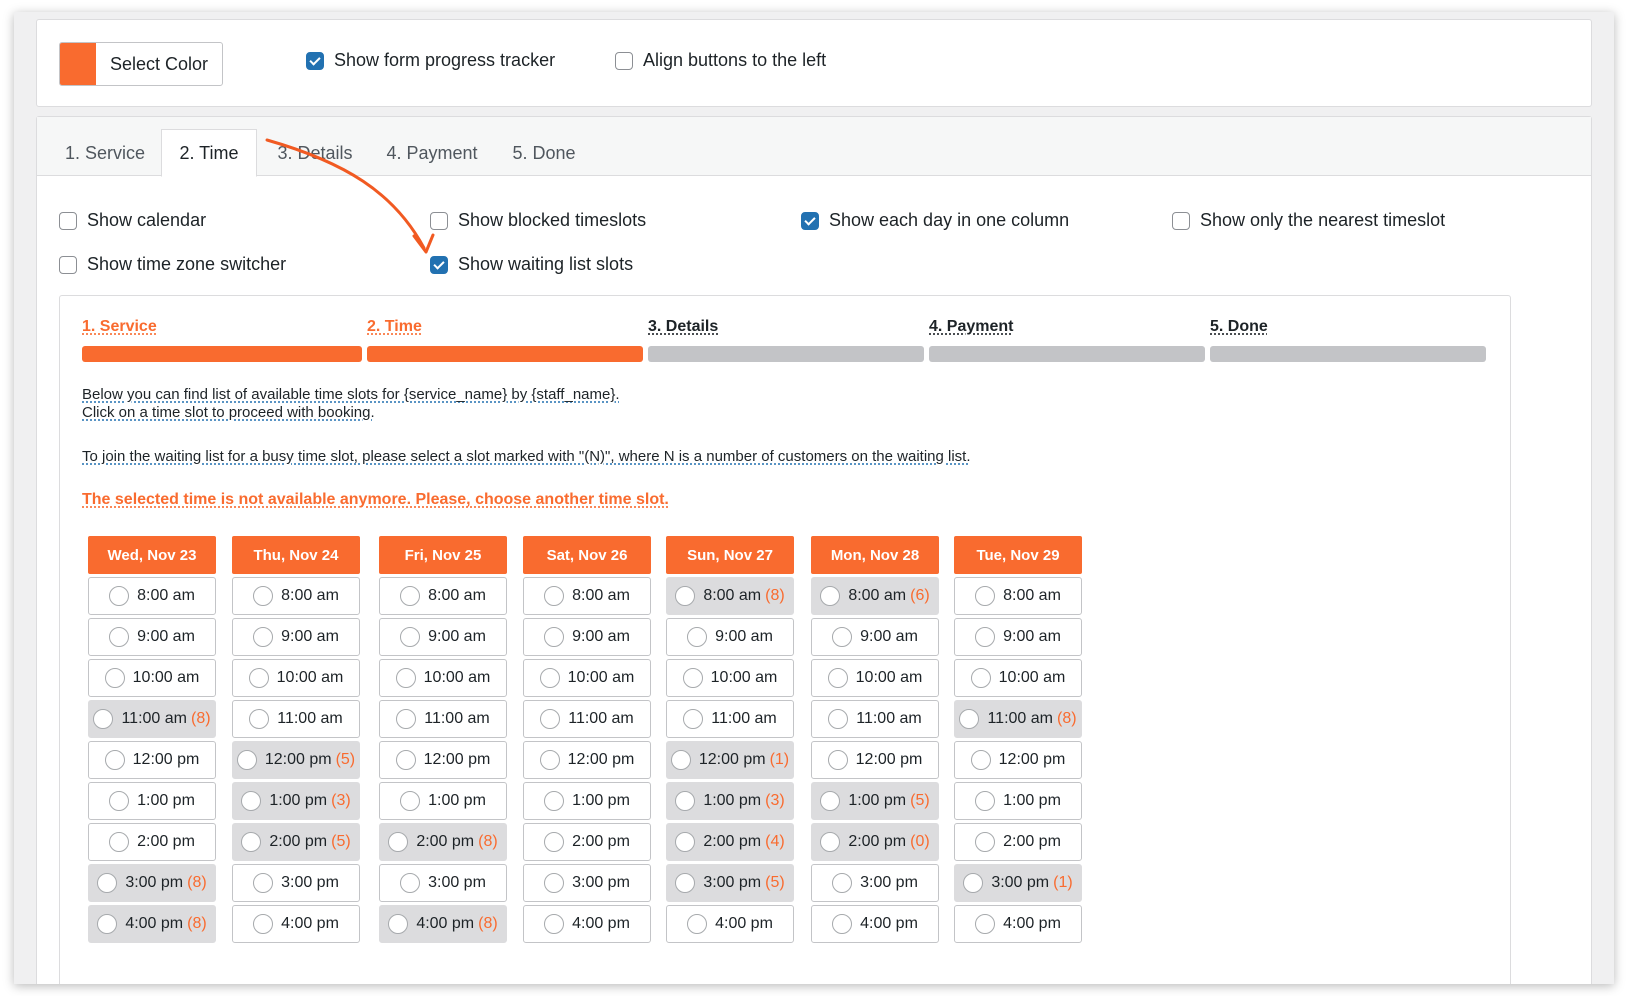 The width and height of the screenshot is (1628, 996). I want to click on waiting-list-timeslot: 2:00 pm (5), so click(296, 842).